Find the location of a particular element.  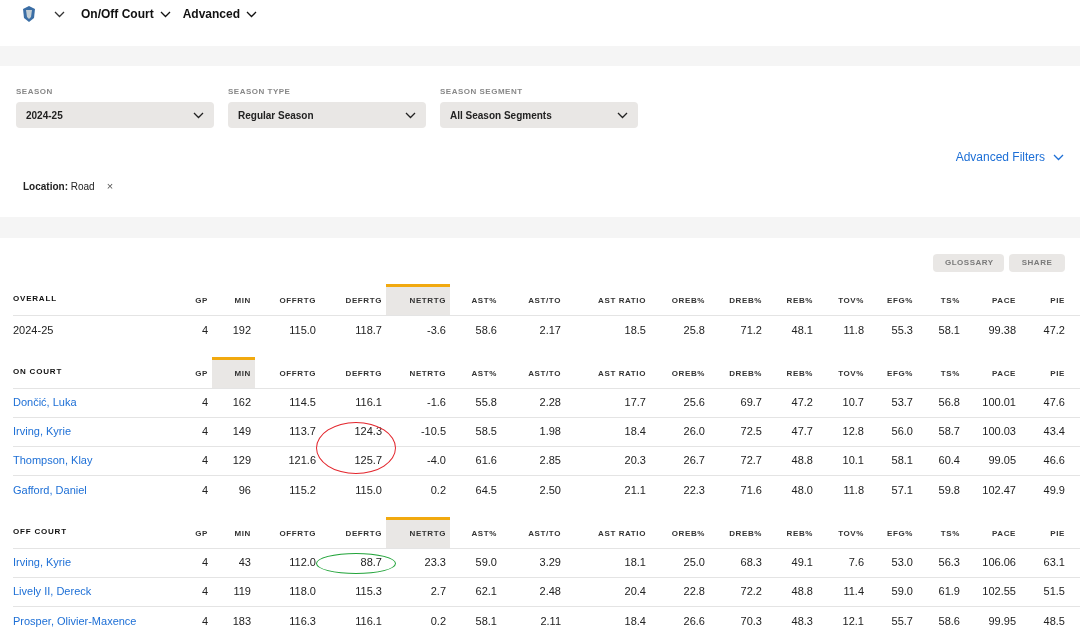

table-cell-text: 118.0 is located at coordinates (302, 592).